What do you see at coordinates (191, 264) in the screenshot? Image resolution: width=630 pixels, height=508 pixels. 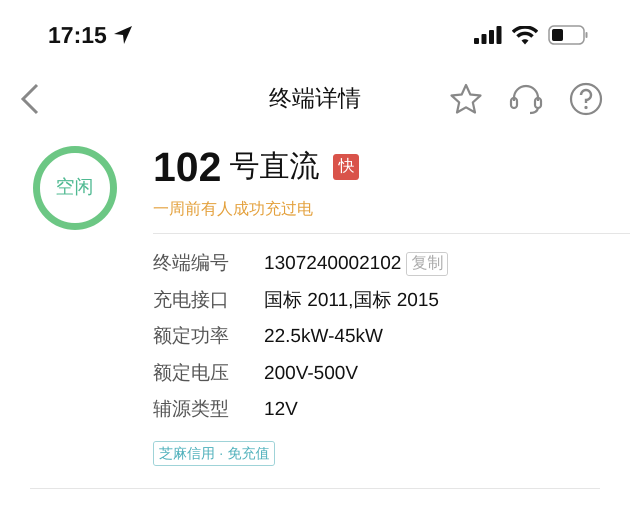 I see `field-label: 终端编号` at bounding box center [191, 264].